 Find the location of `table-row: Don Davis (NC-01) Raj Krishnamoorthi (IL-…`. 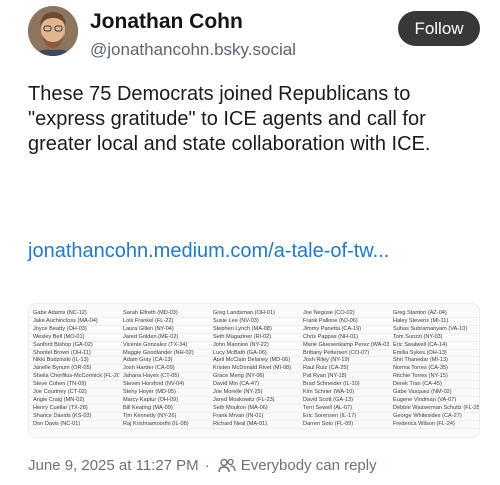

table-row: Don Davis (NC-01) Raj Krishnamoorthi (IL-… is located at coordinates (254, 424).